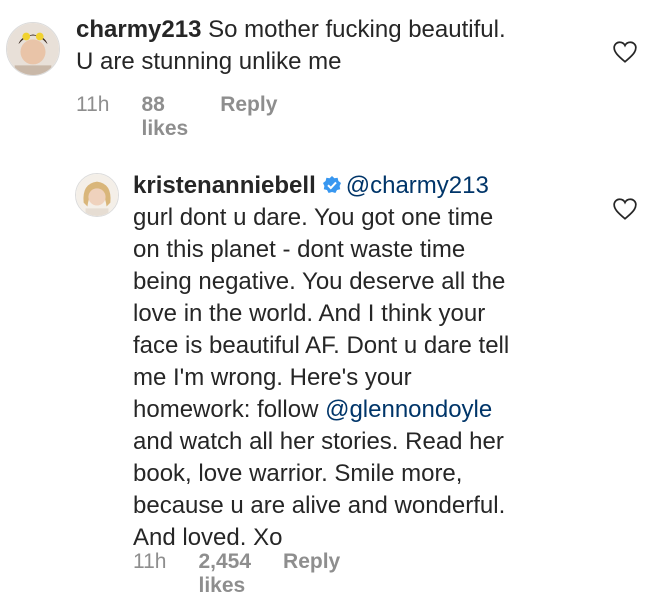  I want to click on comment-text: U are stunning unlike me, so click(209, 61).